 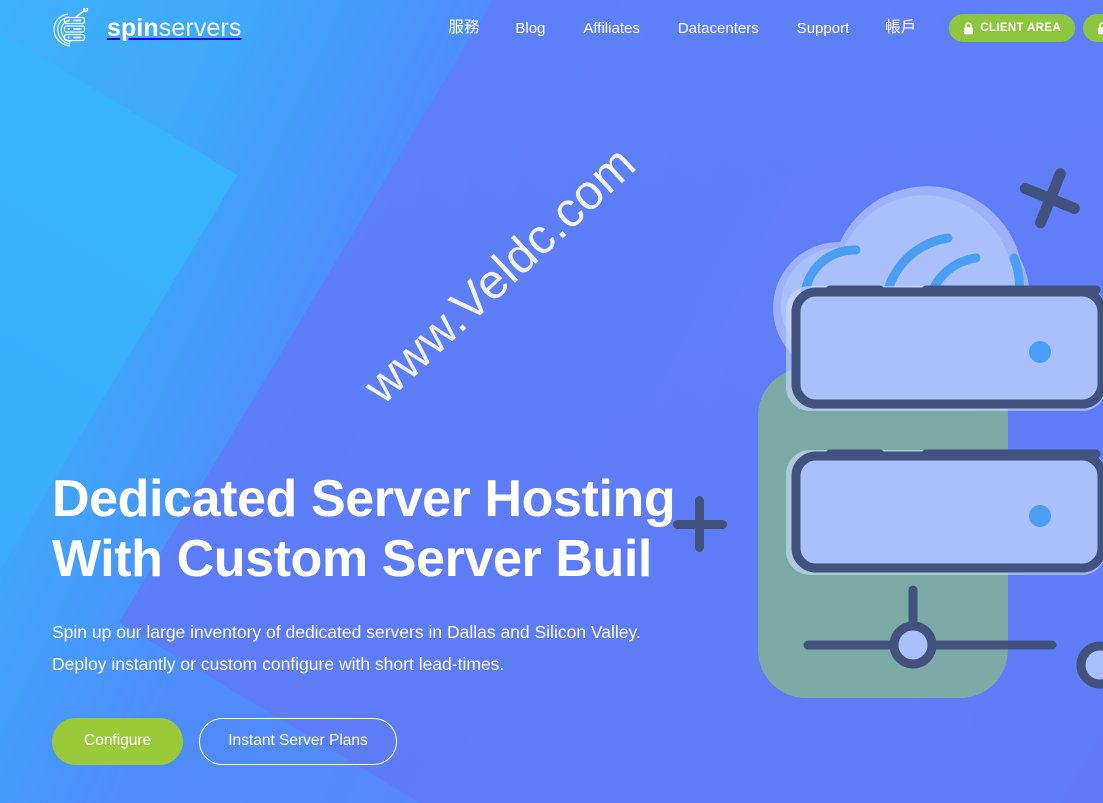 I want to click on client-area-label: CLIENT AREA, so click(x=1020, y=28).